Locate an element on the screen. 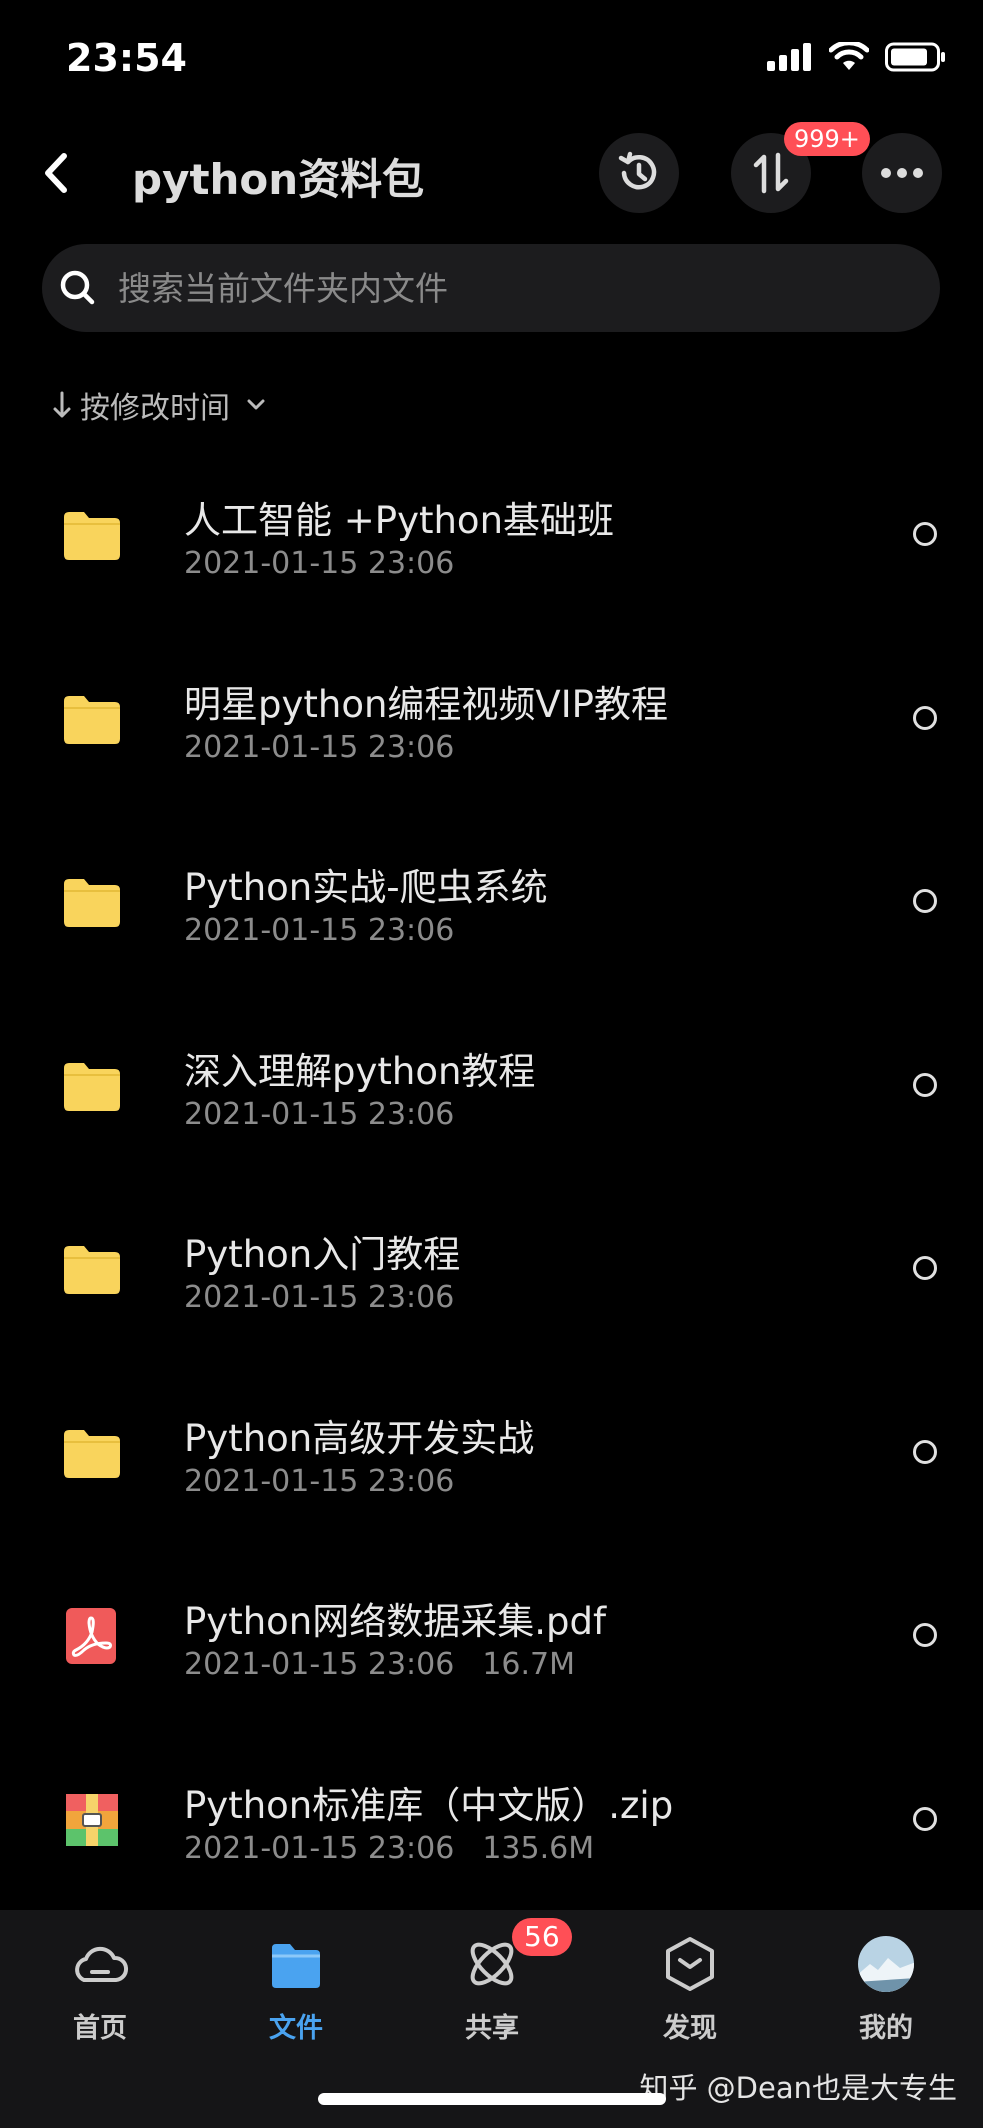 The width and height of the screenshot is (983, 2128). file-row: 人工智能 +Python基础班 2021-01-15 23:06 is located at coordinates (491, 542).